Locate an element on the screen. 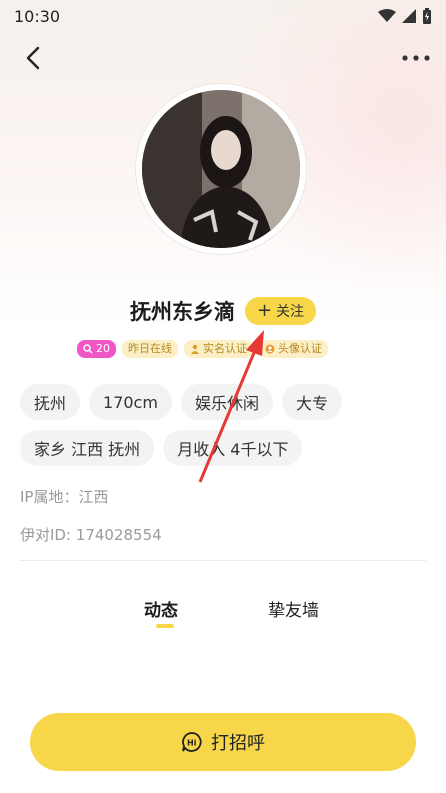 The height and width of the screenshot is (793, 446). tab-friend-wall: 挚友墙 is located at coordinates (293, 608).